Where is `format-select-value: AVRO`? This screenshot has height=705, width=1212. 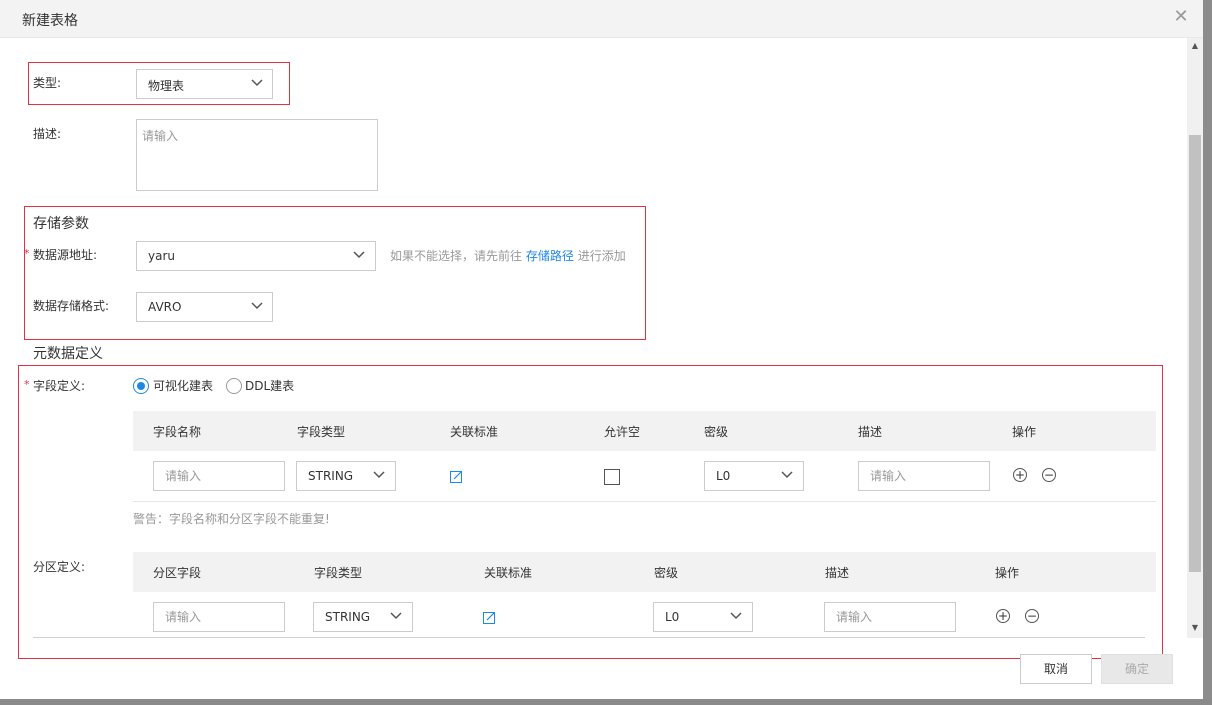
format-select-value: AVRO is located at coordinates (165, 307).